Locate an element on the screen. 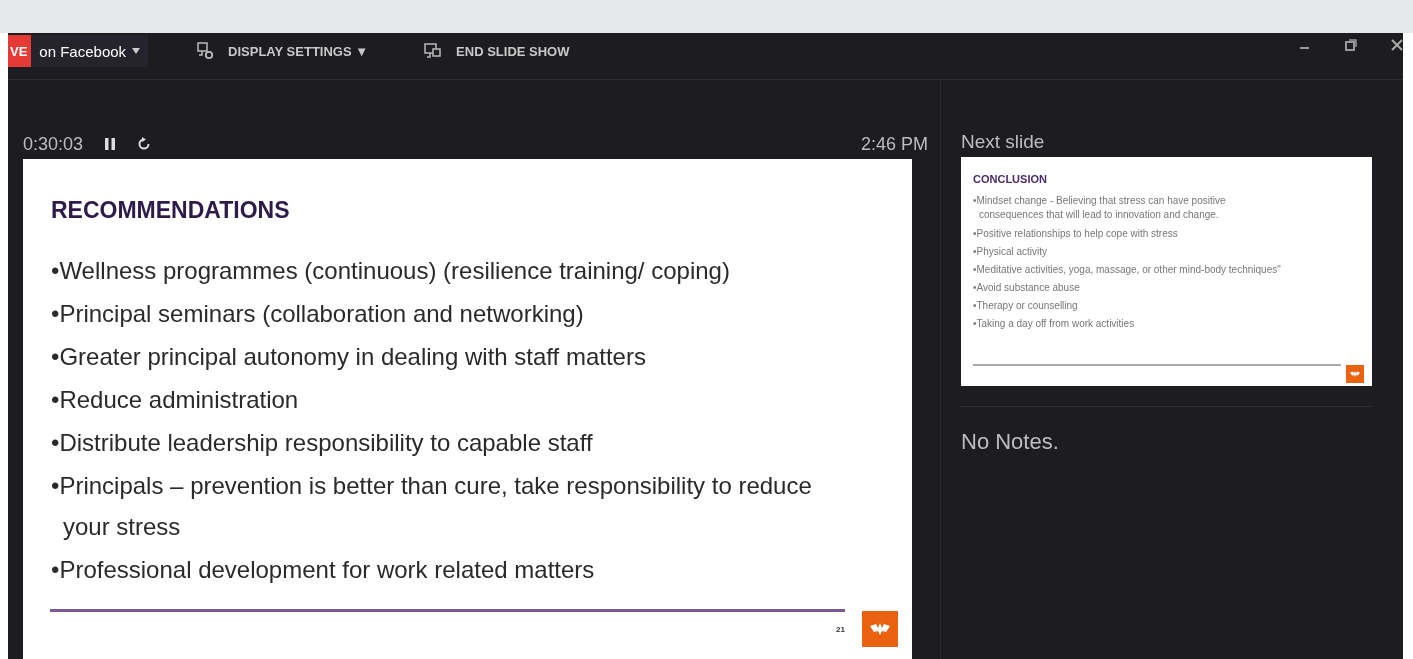  next-slide-preview is located at coordinates (1166, 271).